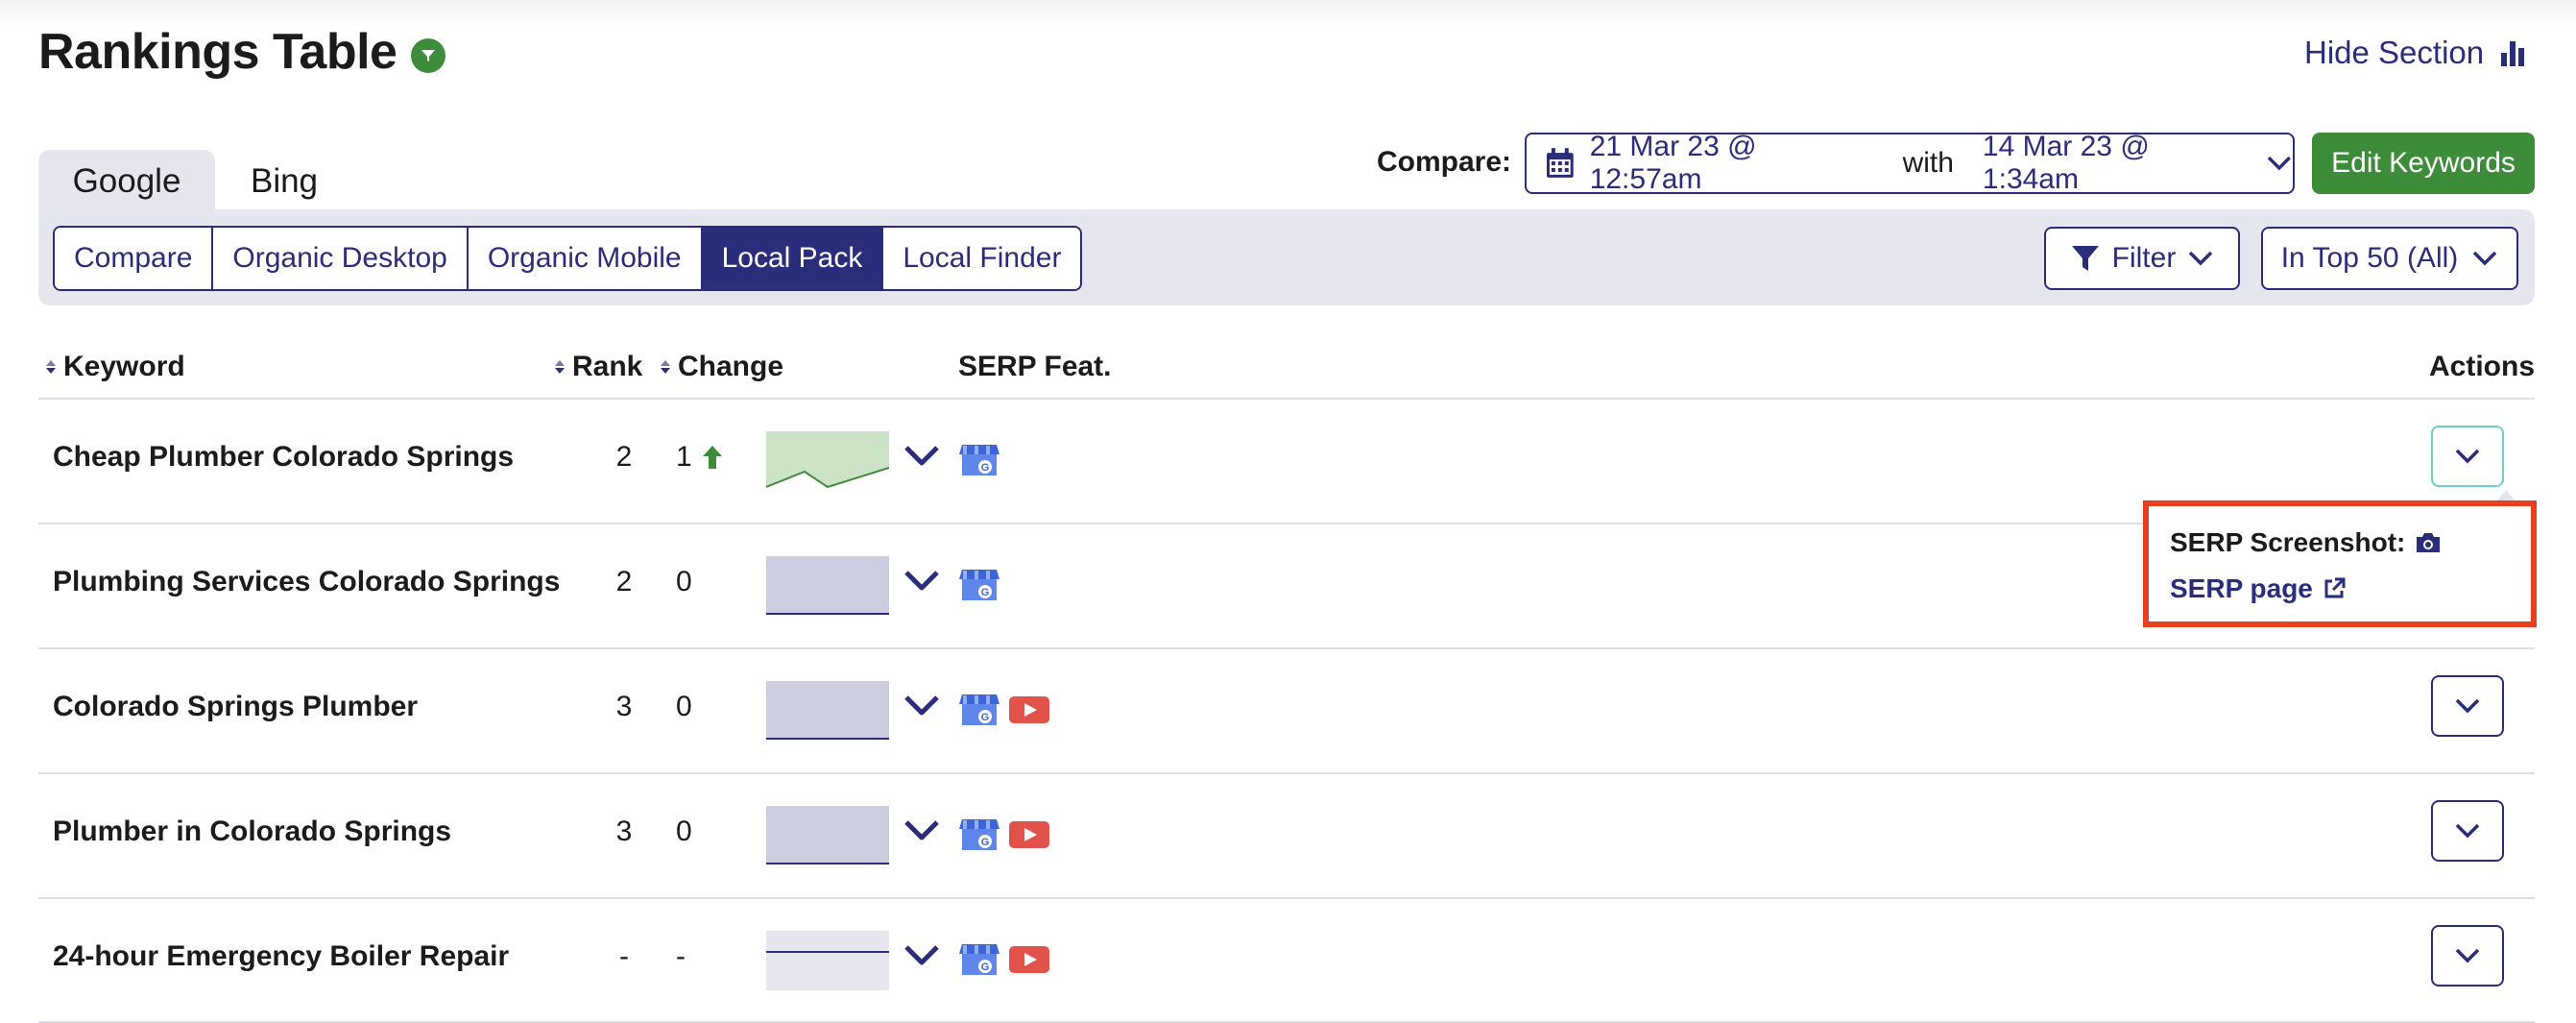  What do you see at coordinates (2369, 258) in the screenshot?
I see `top-range-label: In Top 50 (All)` at bounding box center [2369, 258].